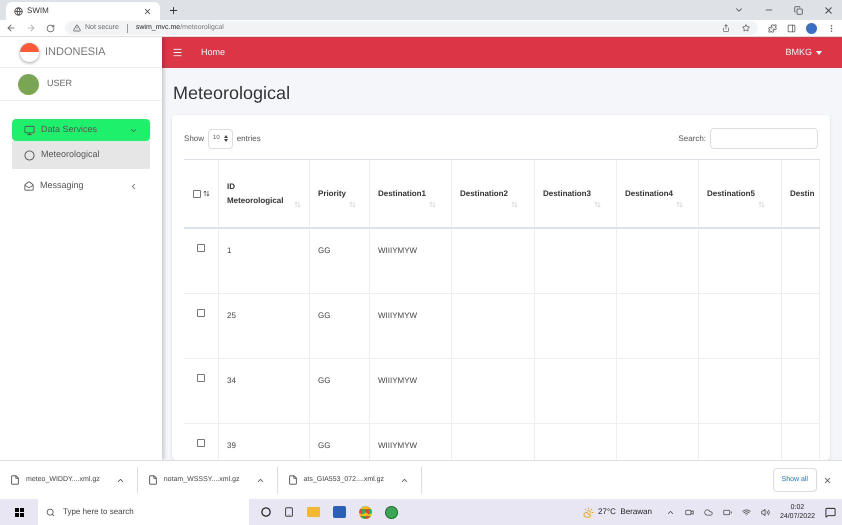  Describe the element at coordinates (811, 28) in the screenshot. I see `profile-avatar` at that location.